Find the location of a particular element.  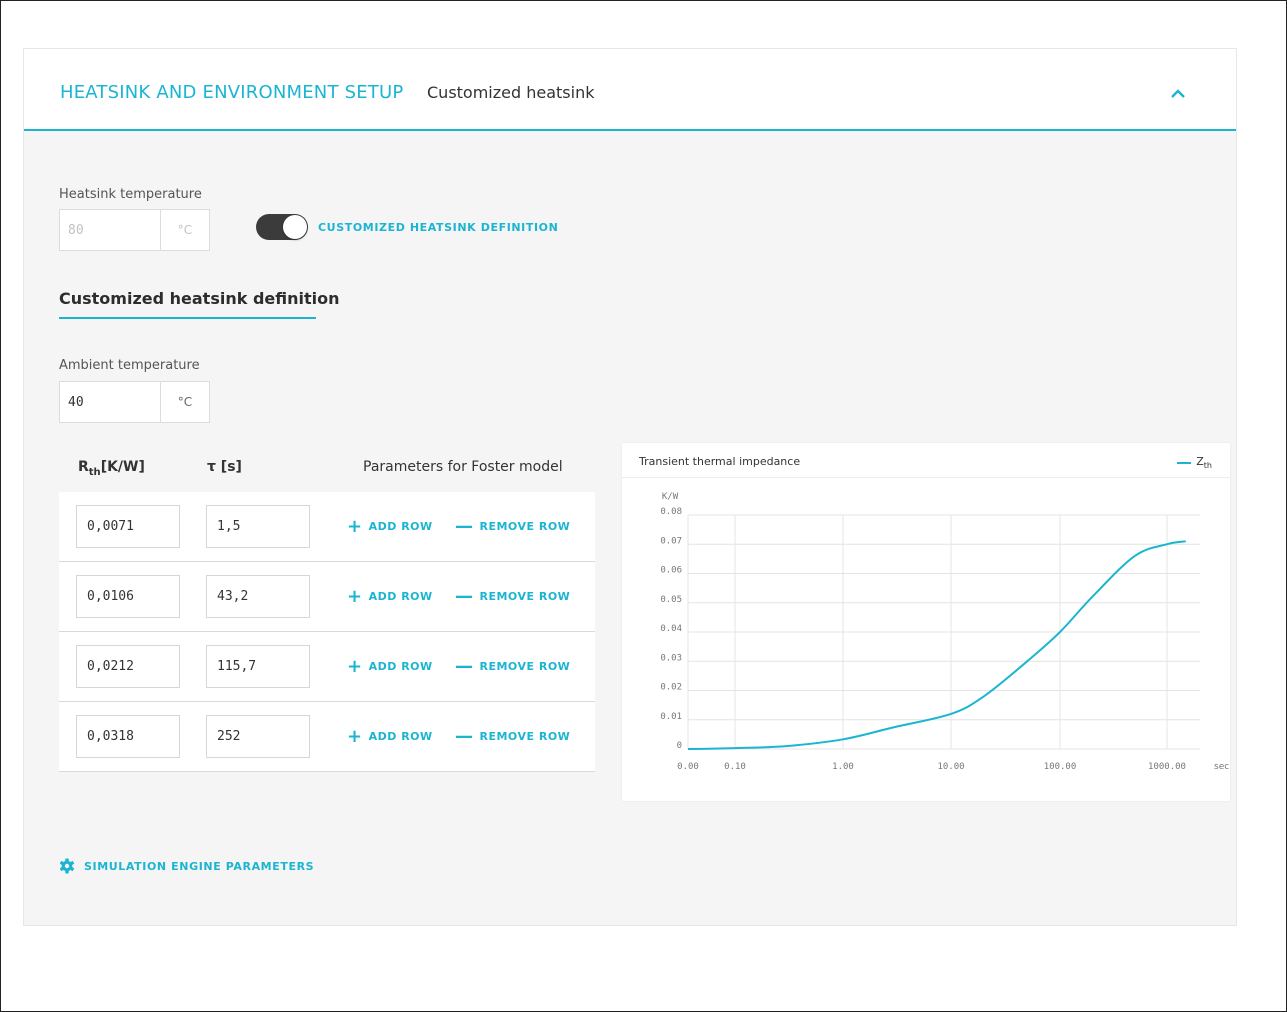

legend-label: Zth is located at coordinates (1204, 462).